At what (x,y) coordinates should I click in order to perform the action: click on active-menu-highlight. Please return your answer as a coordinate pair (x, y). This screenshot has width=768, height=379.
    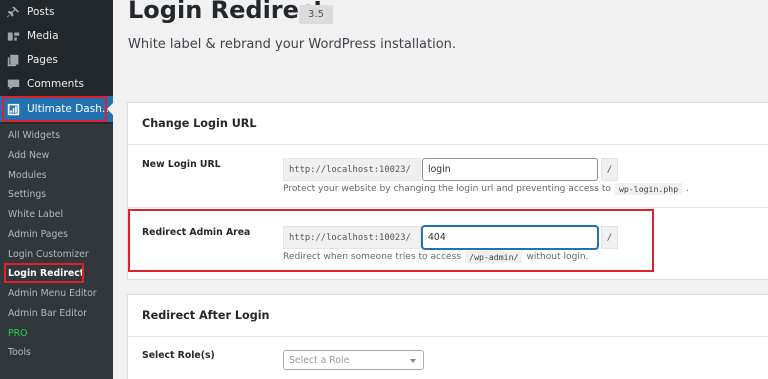
    Looking at the image, I should click on (54, 109).